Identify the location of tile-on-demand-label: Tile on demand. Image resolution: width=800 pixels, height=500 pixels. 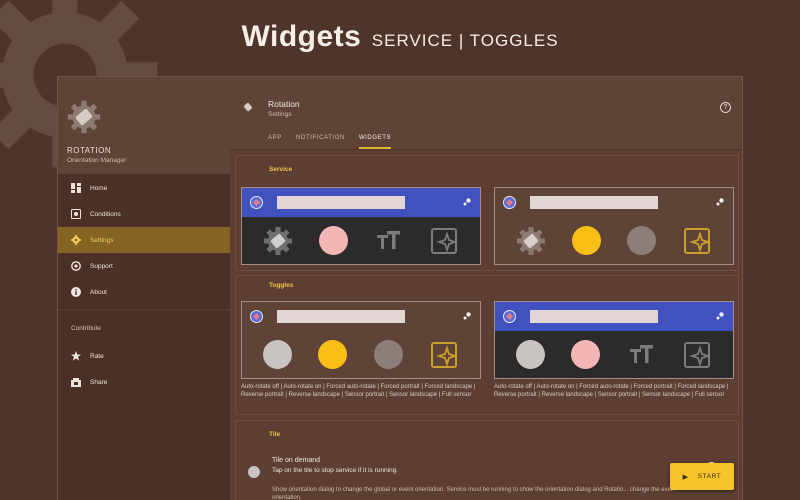
(296, 460).